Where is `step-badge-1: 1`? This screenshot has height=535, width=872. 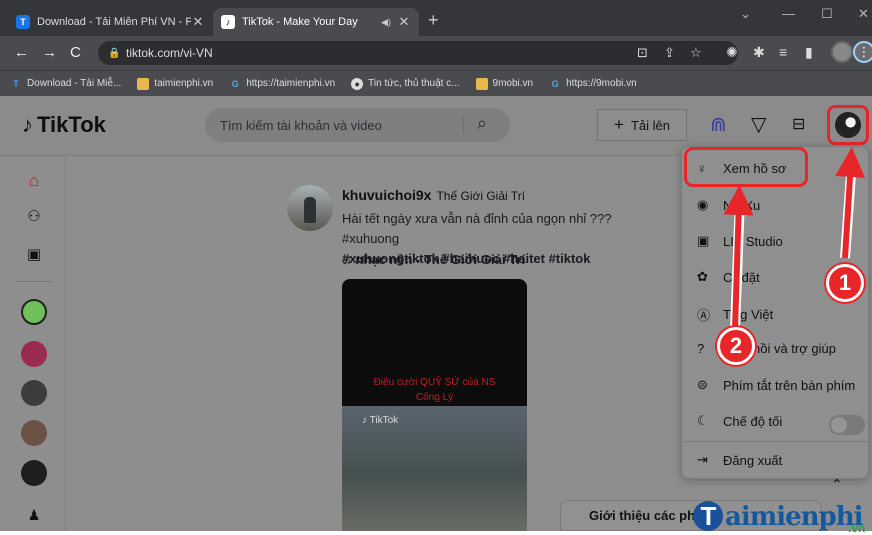
step-badge-1: 1 is located at coordinates (845, 283).